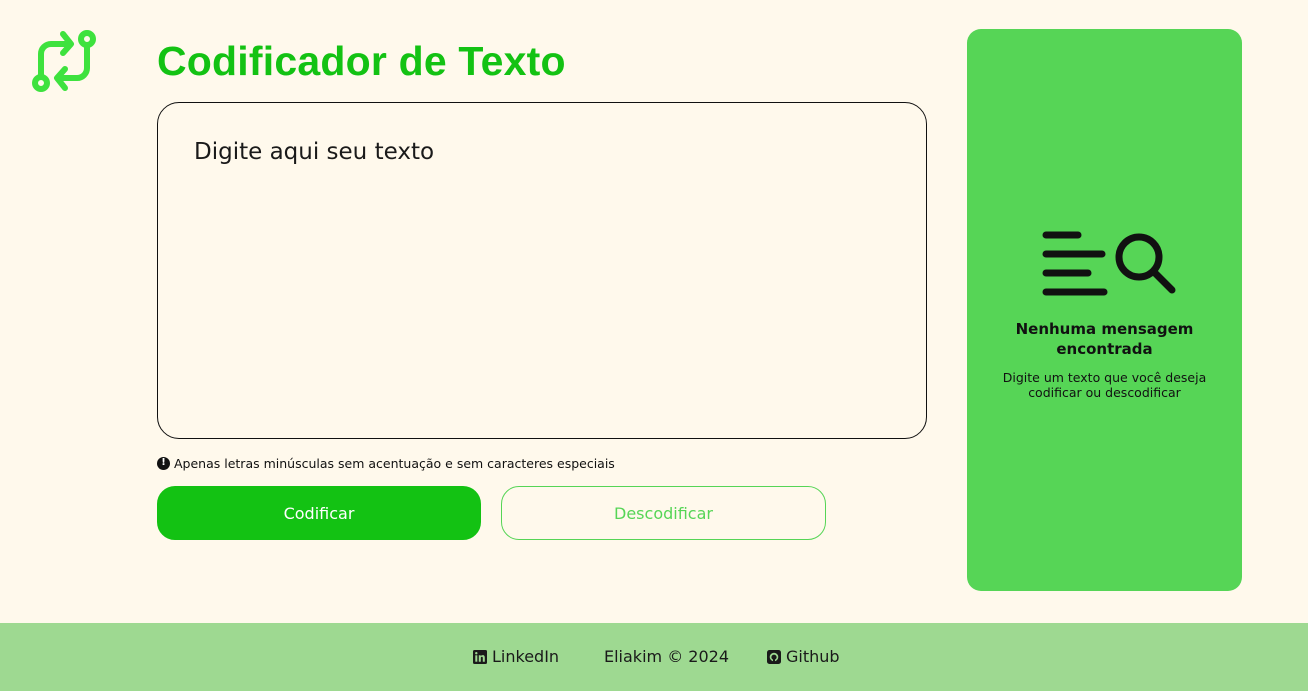 The image size is (1308, 691). Describe the element at coordinates (361, 61) in the screenshot. I see `page-title: Codificador de Texto` at that location.